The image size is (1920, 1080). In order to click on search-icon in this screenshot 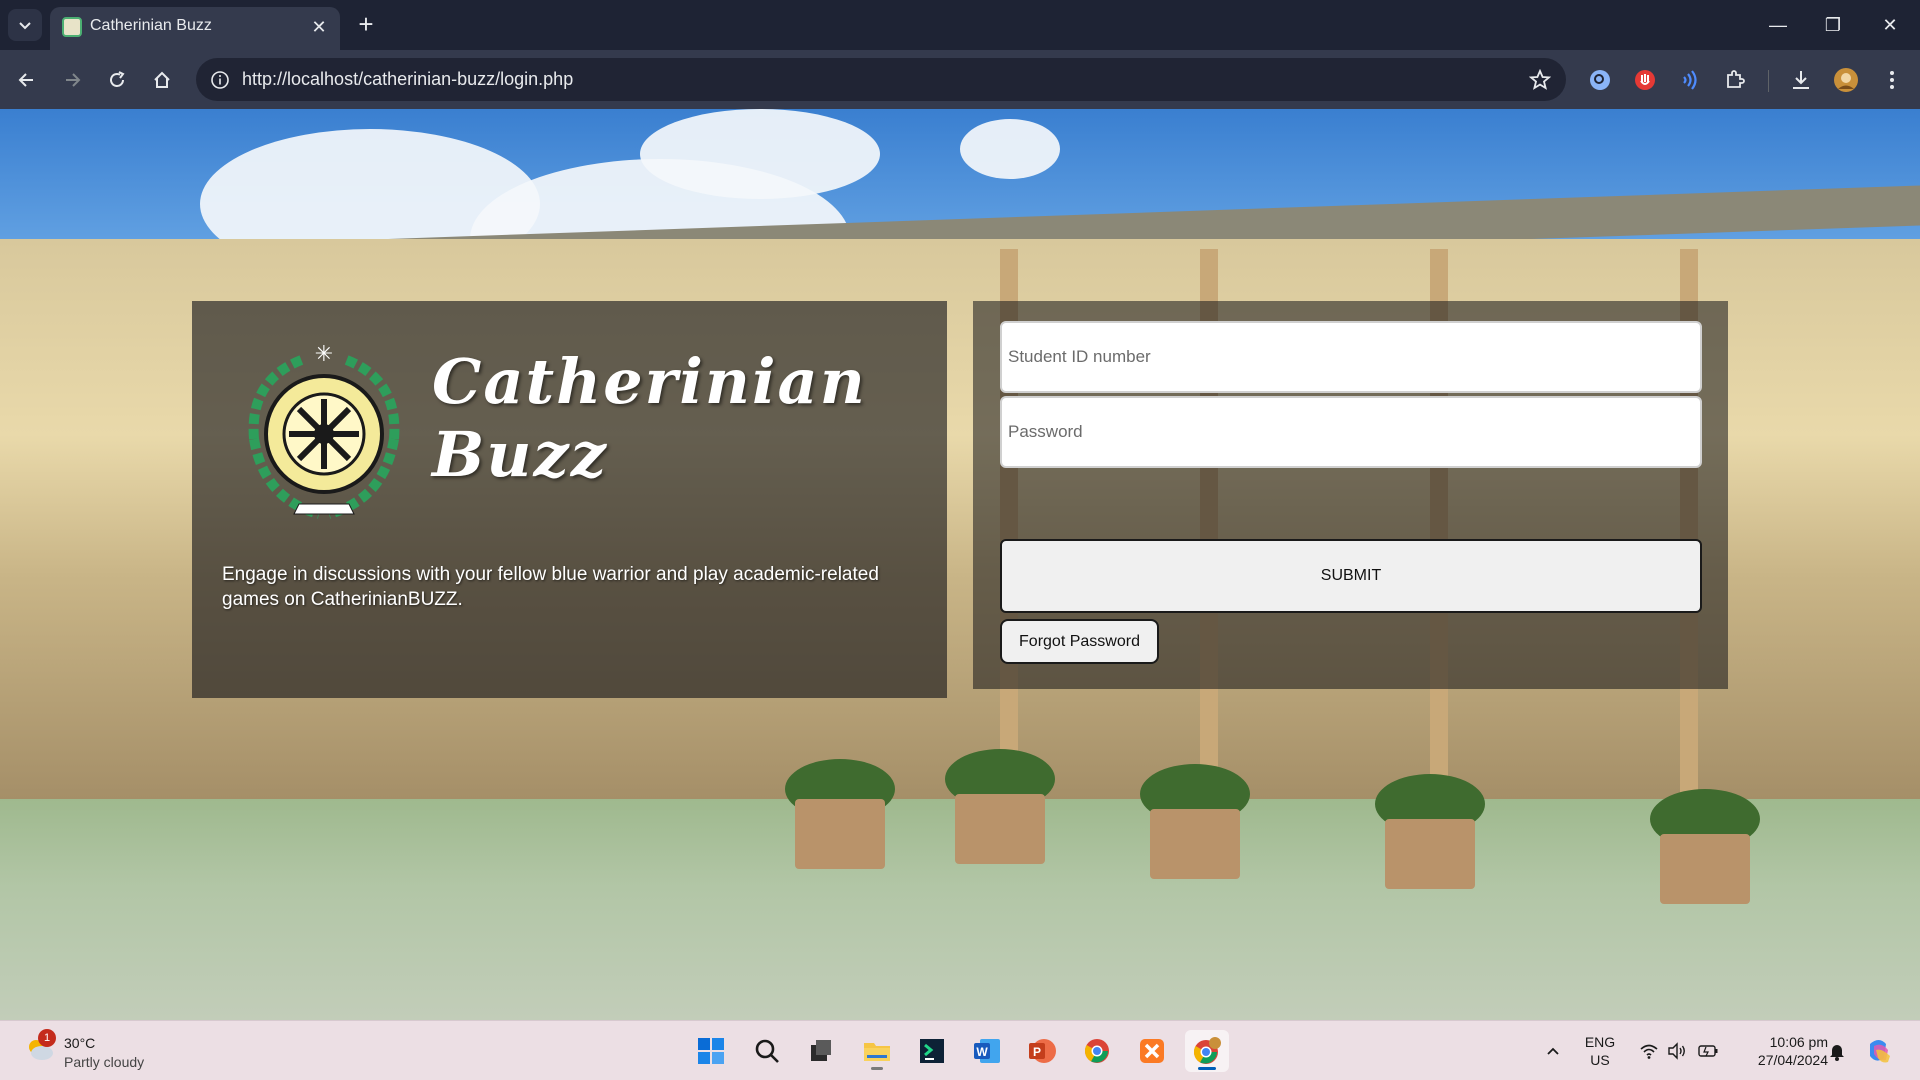, I will do `click(767, 1051)`.